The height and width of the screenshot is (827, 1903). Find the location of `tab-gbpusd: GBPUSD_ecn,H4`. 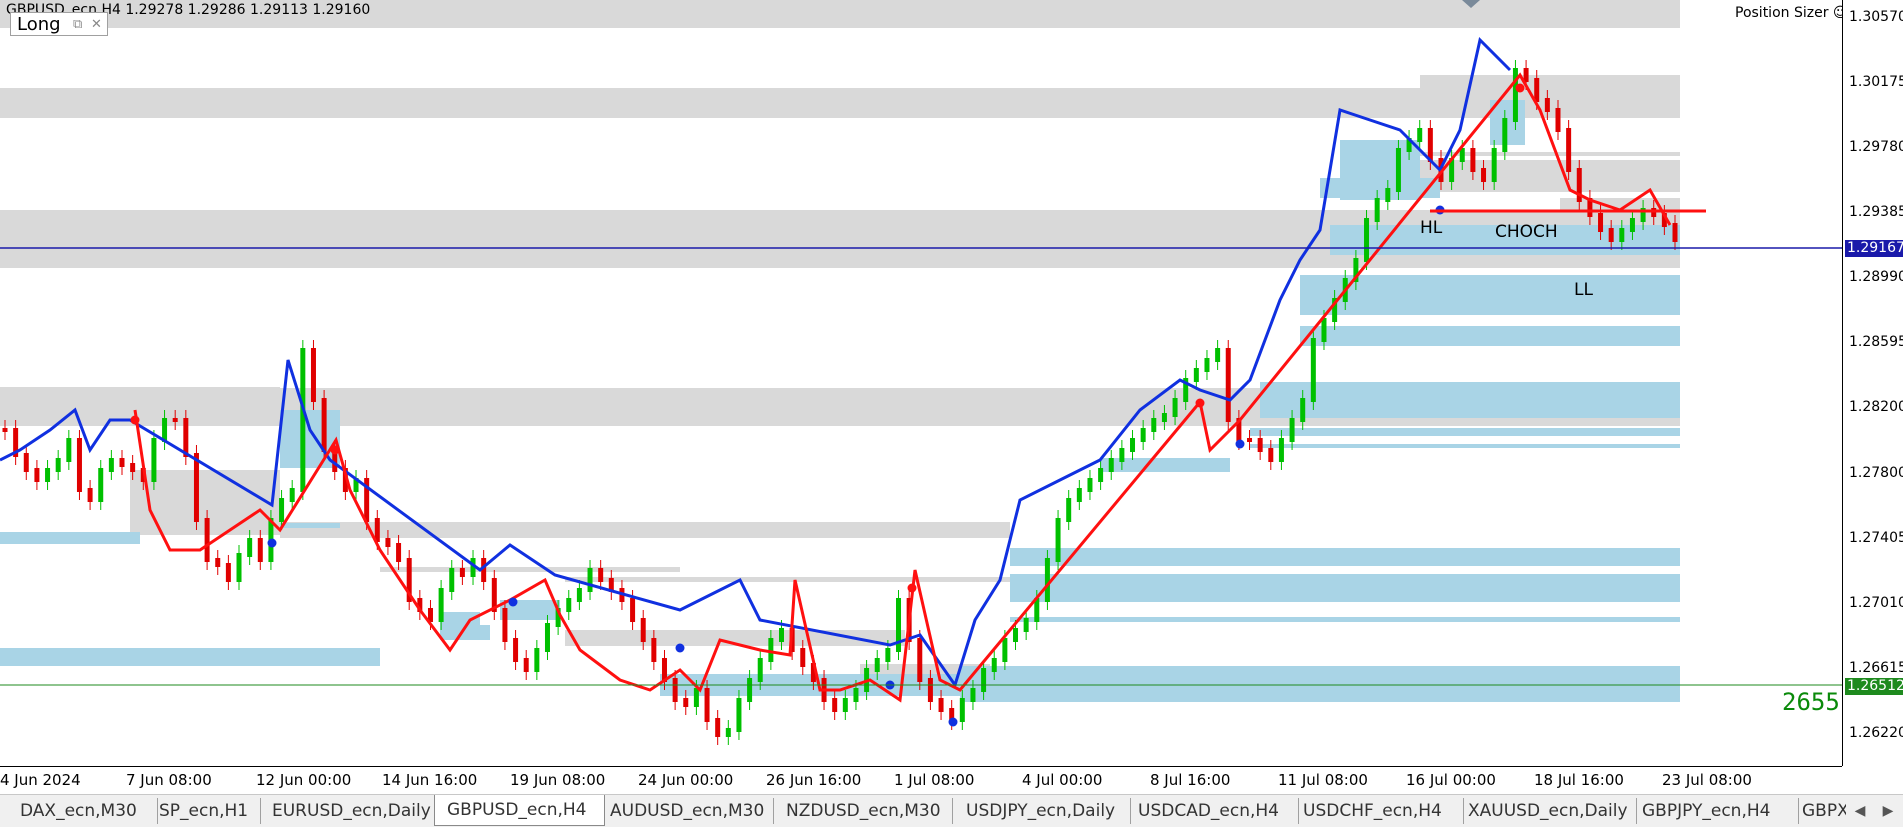

tab-gbpusd: GBPUSD_ecn,H4 is located at coordinates (519, 810).